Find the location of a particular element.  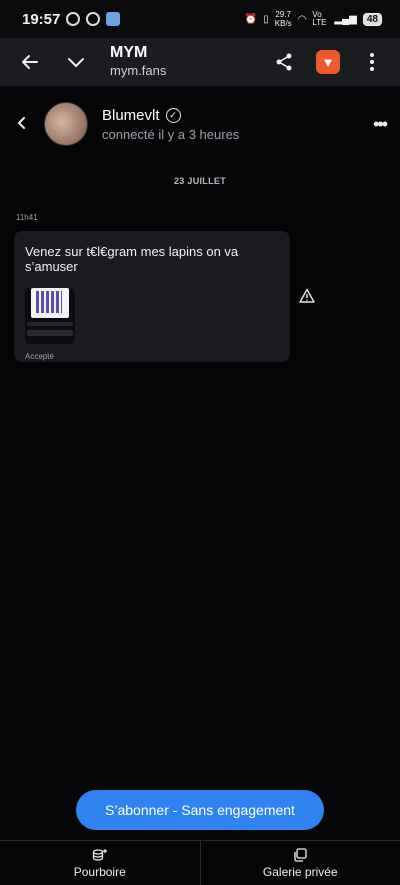

brave-lion-icon: ▼ is located at coordinates (328, 62).